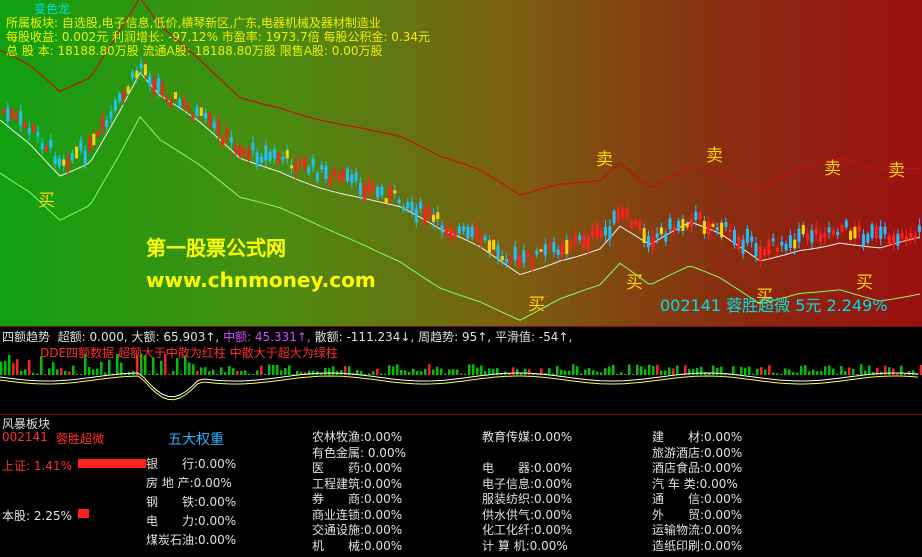  I want to click on sector-item: 煤炭石油:0.00%, so click(191, 539).